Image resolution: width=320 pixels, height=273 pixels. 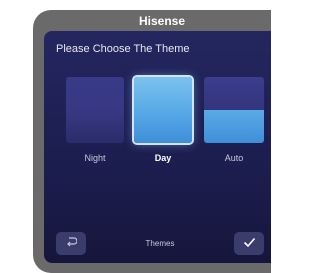 What do you see at coordinates (95, 110) in the screenshot?
I see `theme-card-night` at bounding box center [95, 110].